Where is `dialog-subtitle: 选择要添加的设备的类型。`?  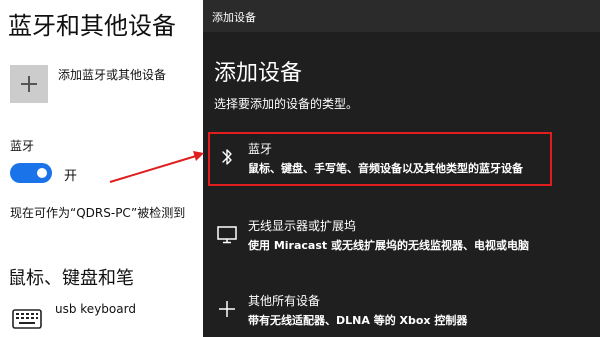 dialog-subtitle: 选择要添加的设备的类型。 is located at coordinates (286, 104).